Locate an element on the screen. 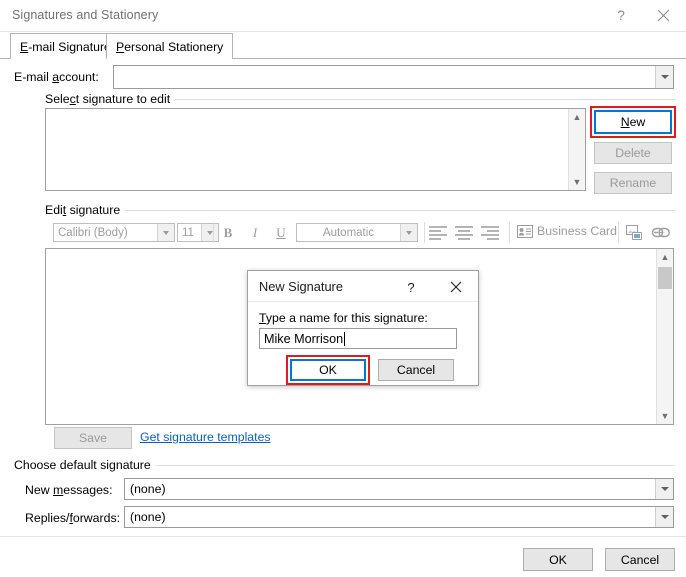 This screenshot has height=577, width=686. font-family-value: Calibri (Body) is located at coordinates (93, 232).